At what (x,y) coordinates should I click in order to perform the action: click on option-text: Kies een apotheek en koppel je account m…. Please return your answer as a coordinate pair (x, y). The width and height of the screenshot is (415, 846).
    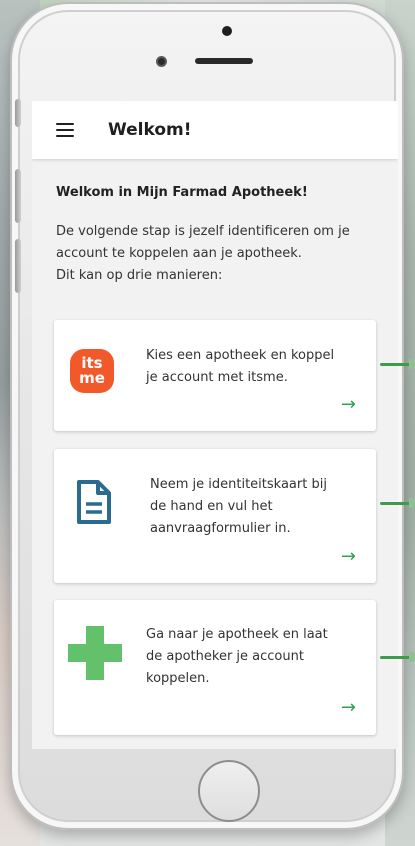
    Looking at the image, I should click on (240, 366).